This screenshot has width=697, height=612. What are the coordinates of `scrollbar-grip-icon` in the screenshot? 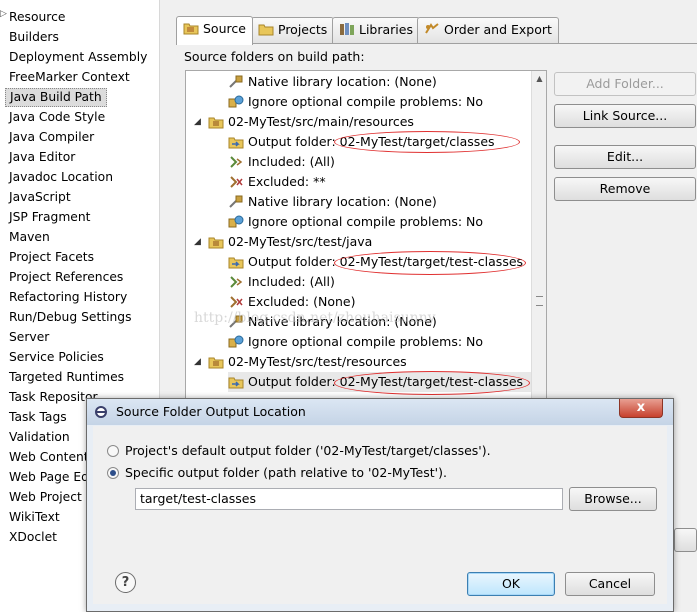 It's located at (539, 301).